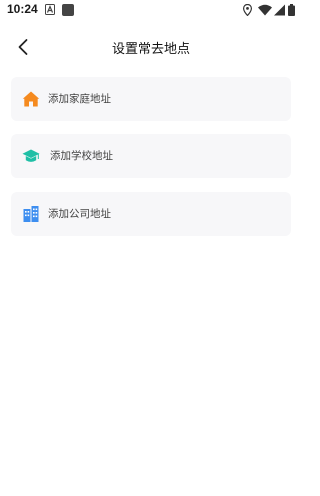 This screenshot has width=320, height=496. What do you see at coordinates (151, 99) in the screenshot?
I see `add-home-address-card: 添加家庭地址` at bounding box center [151, 99].